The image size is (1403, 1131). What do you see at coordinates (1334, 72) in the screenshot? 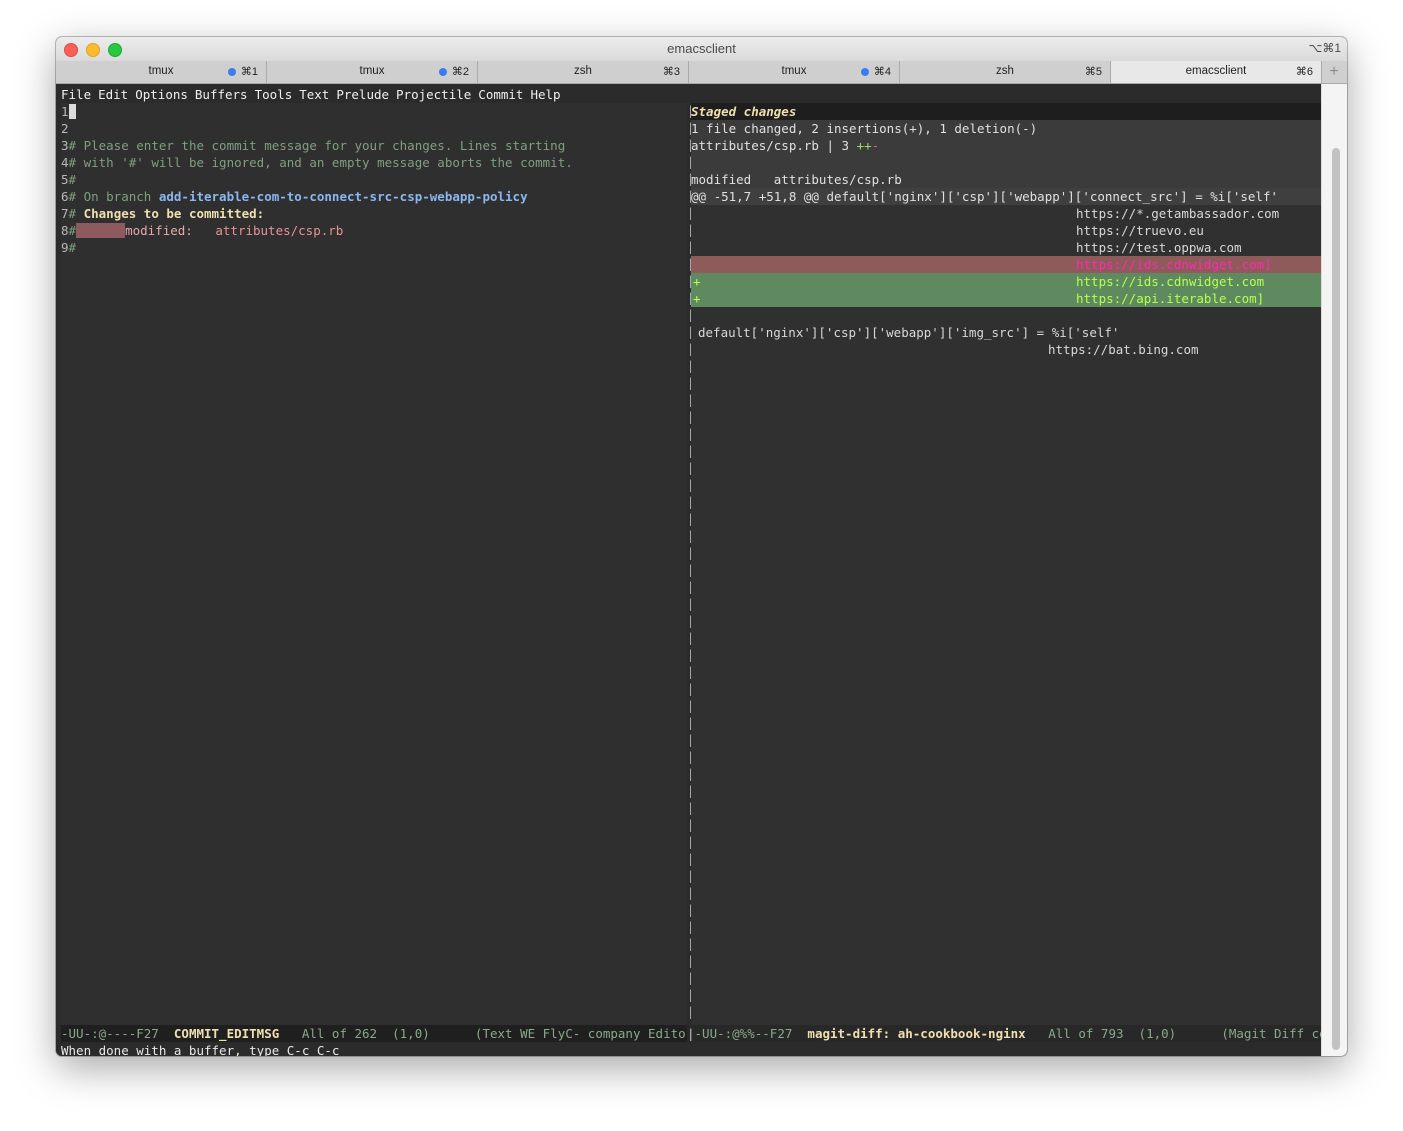
I see `new-tab-button: +` at bounding box center [1334, 72].